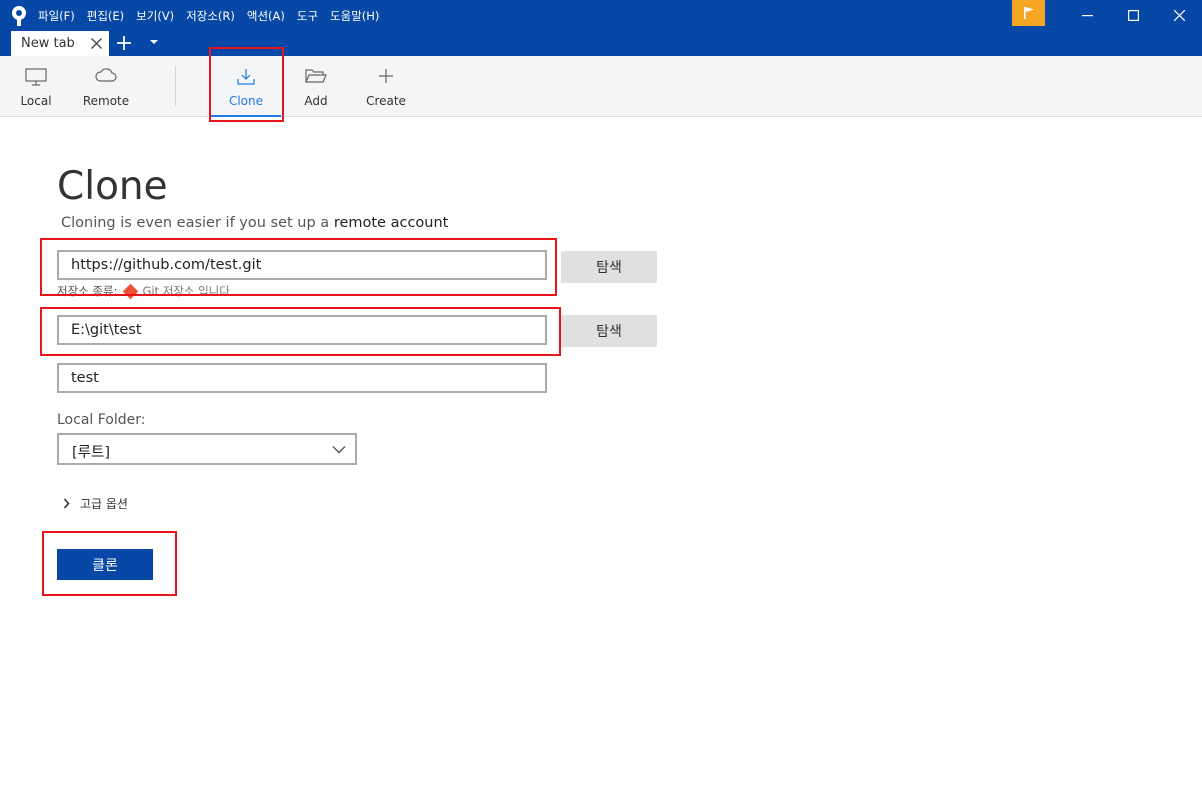 The image size is (1202, 800). Describe the element at coordinates (339, 450) in the screenshot. I see `chevron-down-icon` at that location.